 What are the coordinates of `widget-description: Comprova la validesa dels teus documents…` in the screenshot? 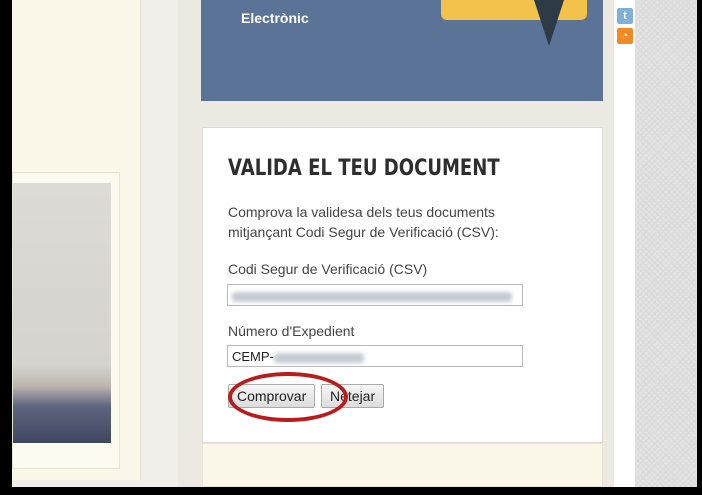 It's located at (363, 222).